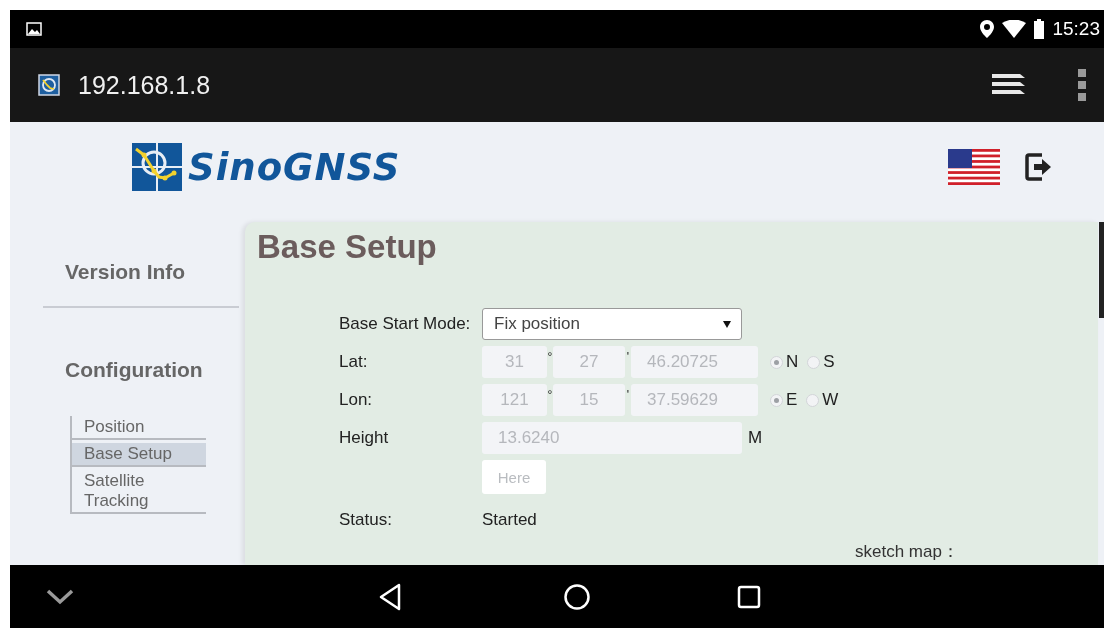  What do you see at coordinates (49, 85) in the screenshot?
I see `site-favicon-icon` at bounding box center [49, 85].